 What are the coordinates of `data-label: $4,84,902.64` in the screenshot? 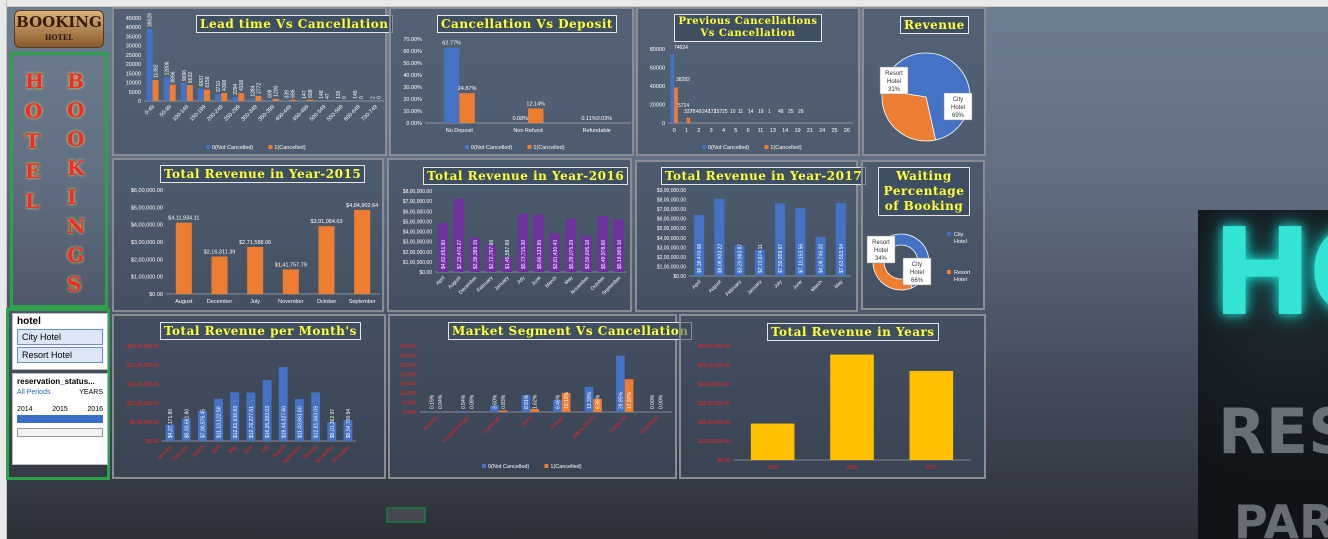 It's located at (362, 206).